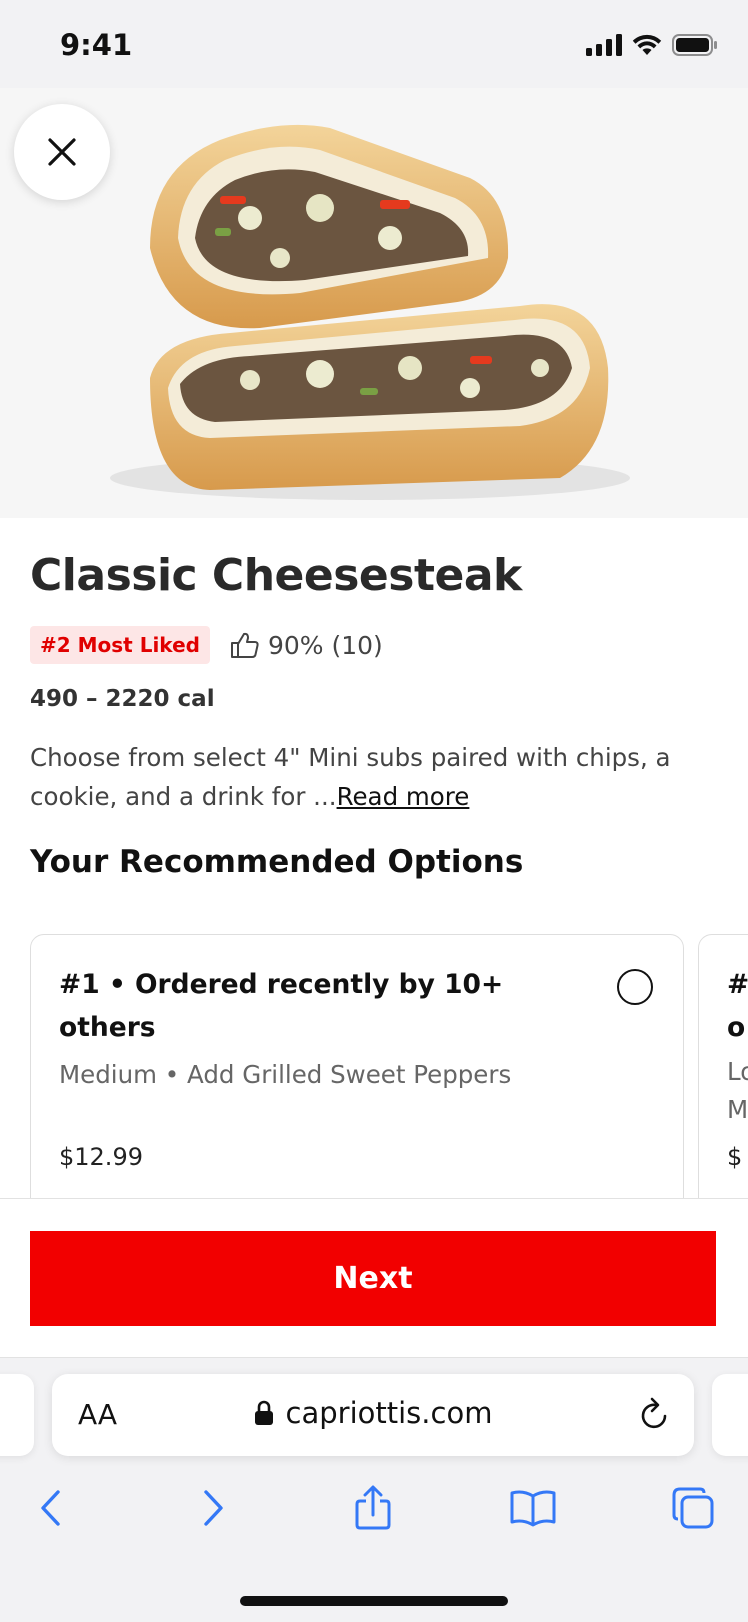  Describe the element at coordinates (654, 1413) in the screenshot. I see `reload-icon` at that location.